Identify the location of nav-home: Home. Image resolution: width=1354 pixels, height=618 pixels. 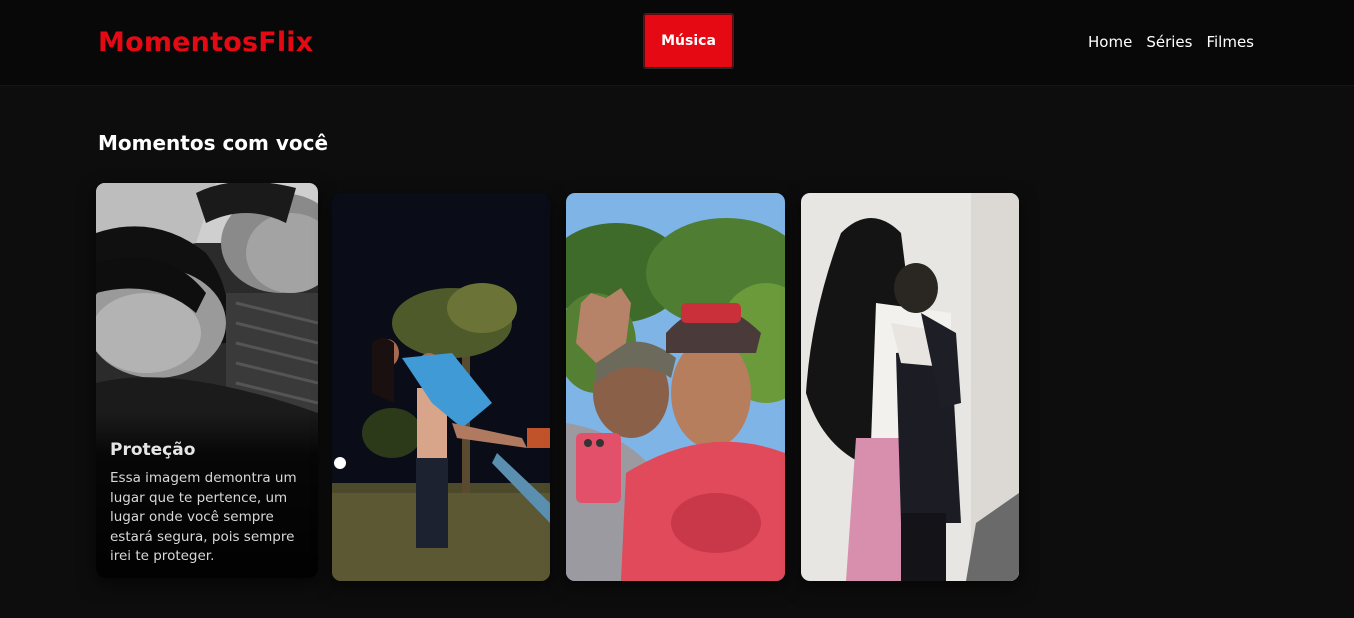
(1110, 42).